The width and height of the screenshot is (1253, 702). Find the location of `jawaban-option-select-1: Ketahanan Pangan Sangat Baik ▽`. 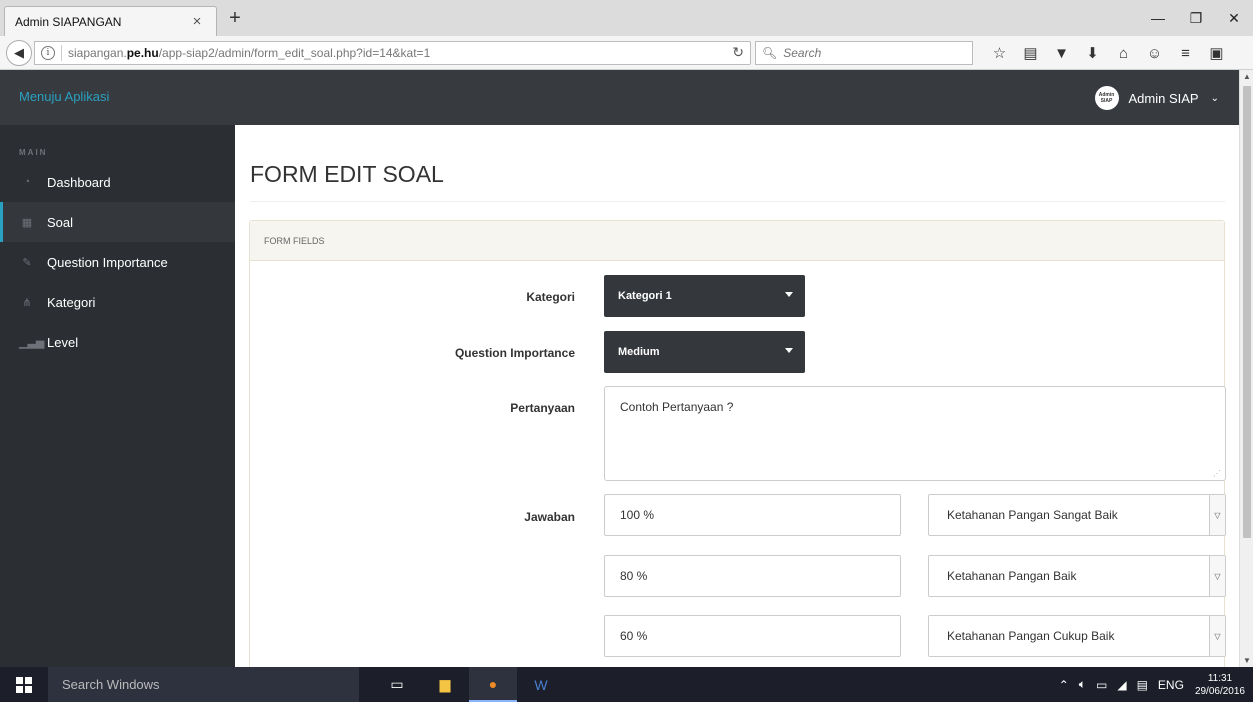

jawaban-option-select-1: Ketahanan Pangan Sangat Baik ▽ is located at coordinates (1077, 515).